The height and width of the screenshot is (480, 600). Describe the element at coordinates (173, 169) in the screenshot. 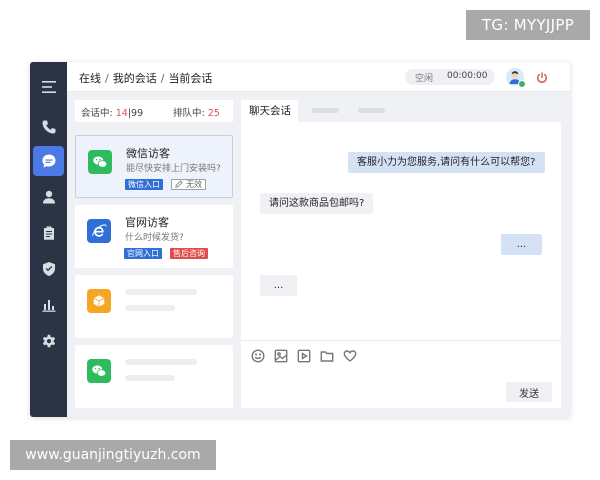

I see `session-preview: 能尽快安排上门安装吗?` at that location.